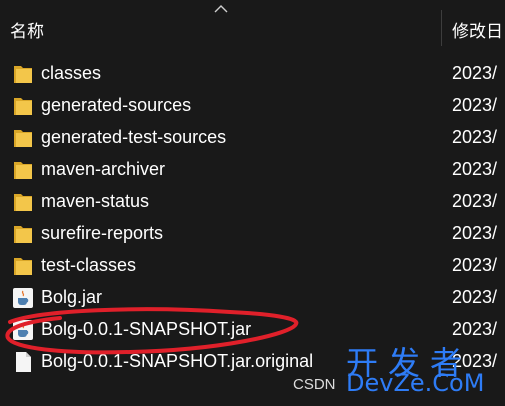  What do you see at coordinates (314, 384) in the screenshot?
I see `watermark-csdn: CSDN` at bounding box center [314, 384].